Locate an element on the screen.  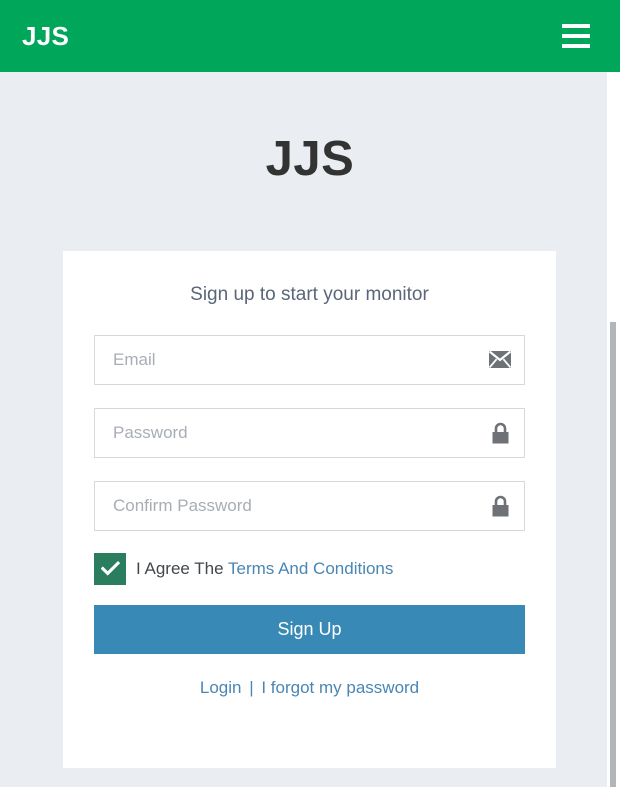
agree-text: I Agree The is located at coordinates (180, 568).